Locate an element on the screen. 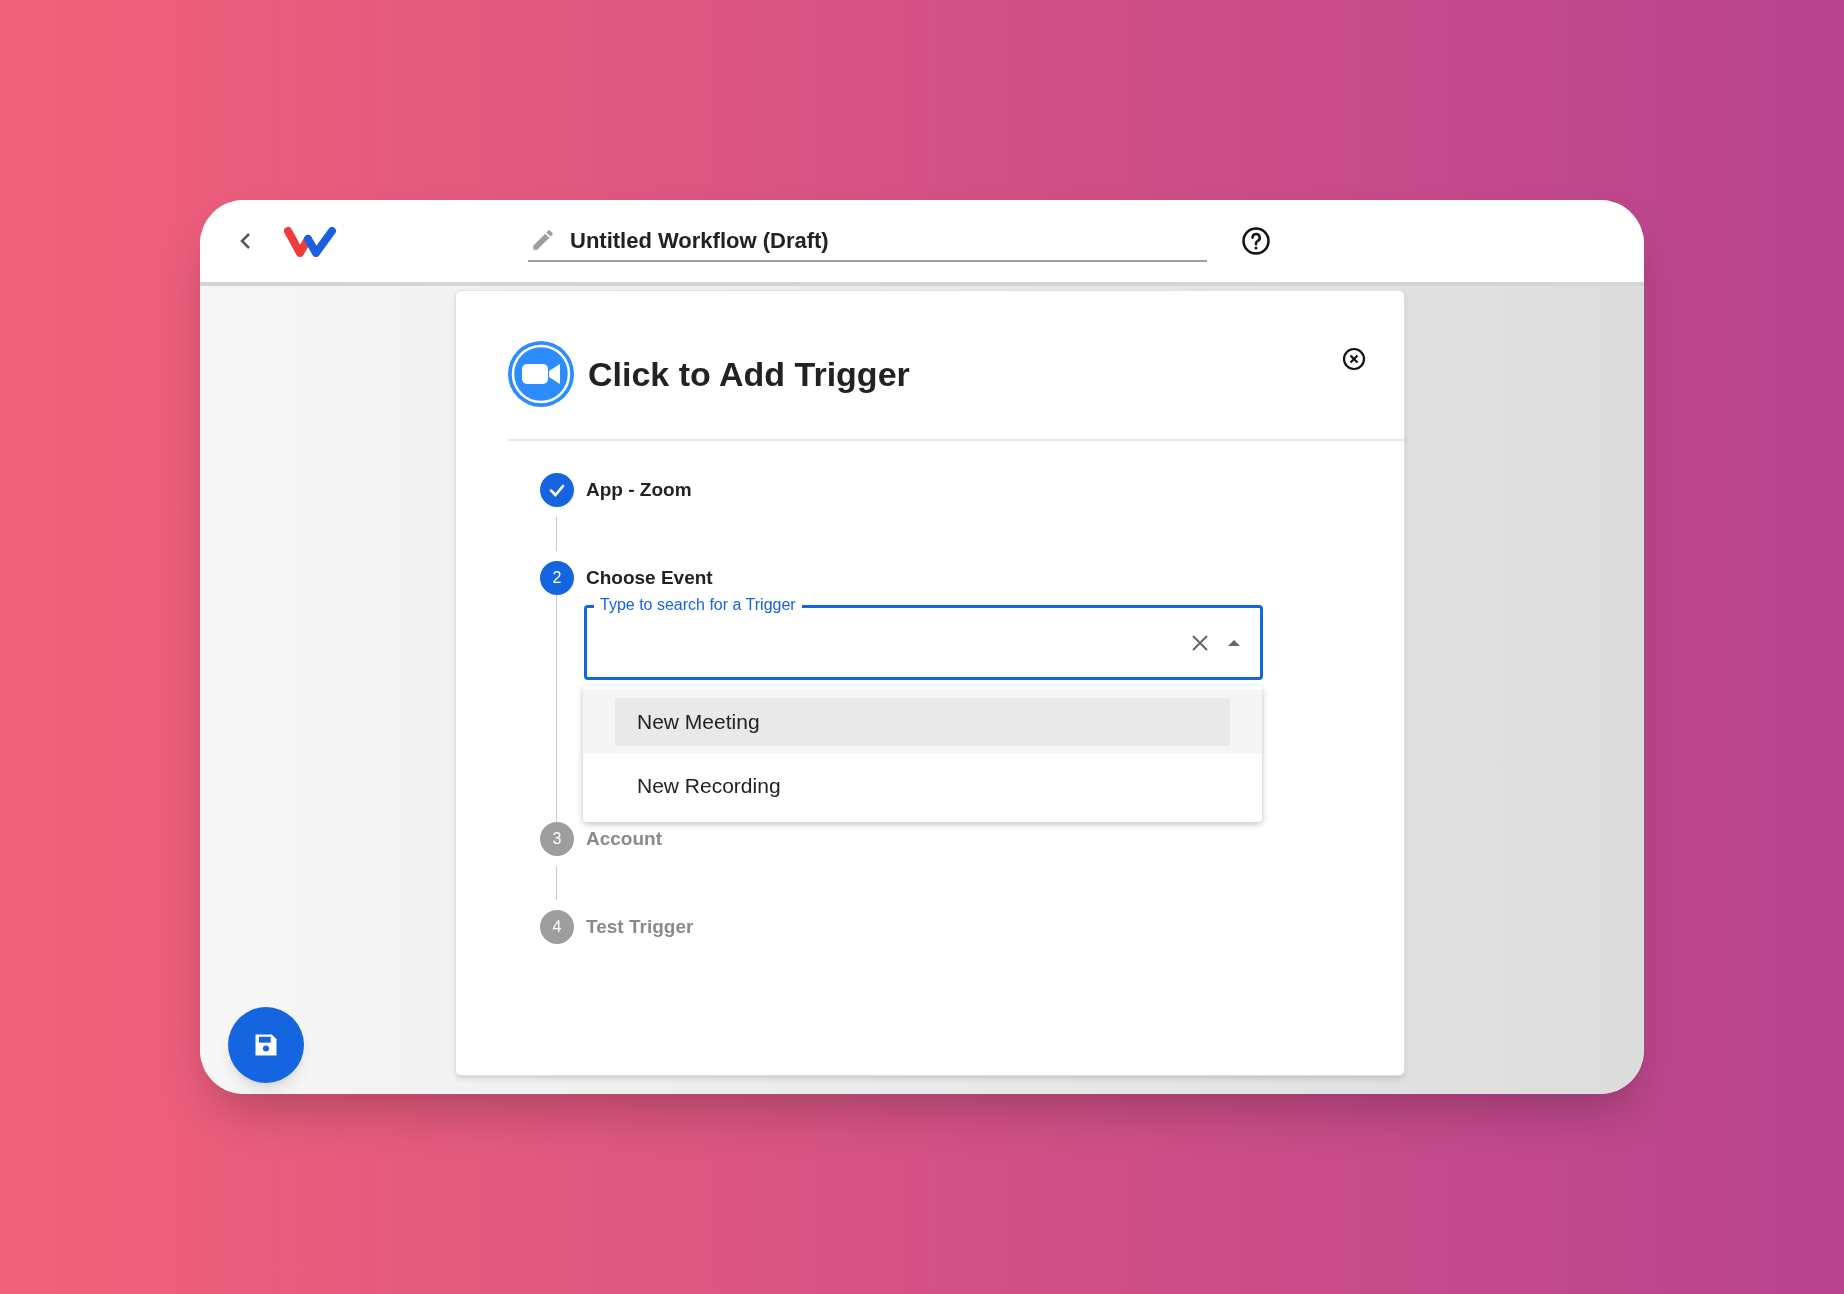  menu-option: New Recording is located at coordinates (922, 786).